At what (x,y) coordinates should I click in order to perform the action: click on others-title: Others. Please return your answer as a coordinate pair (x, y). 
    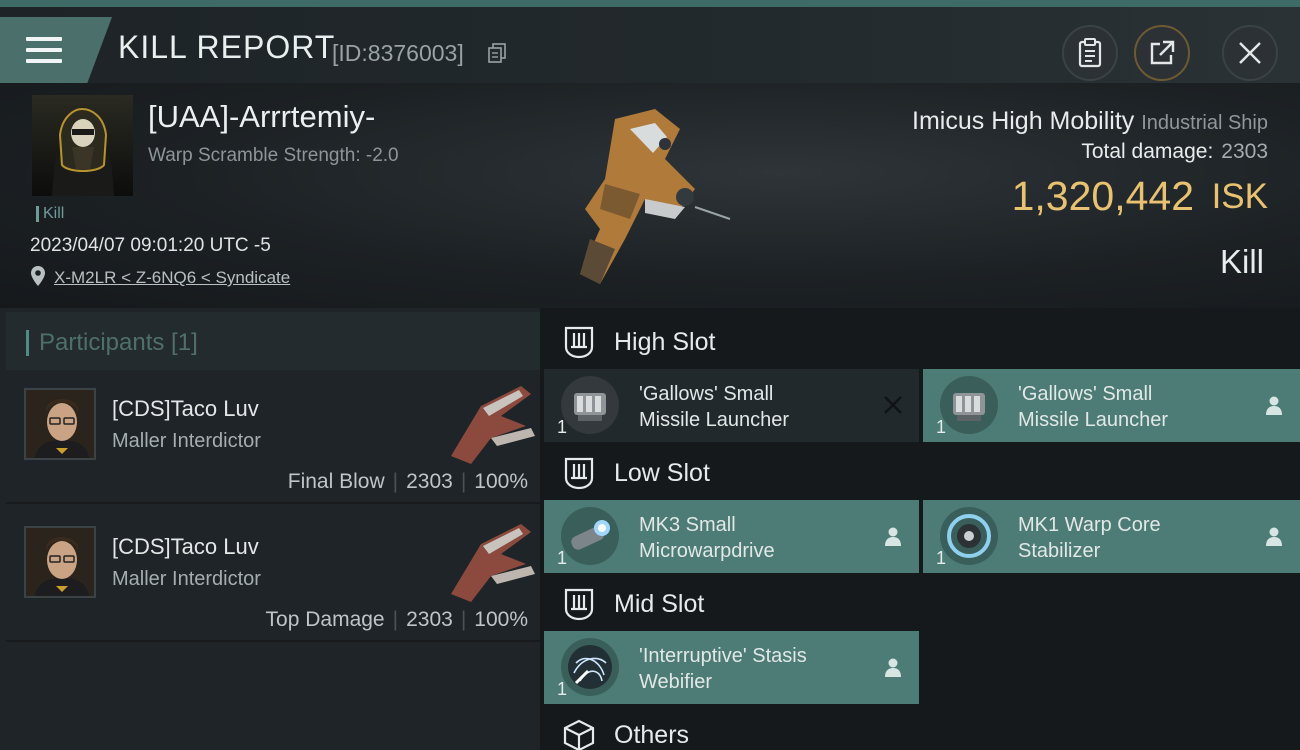
    Looking at the image, I should click on (652, 734).